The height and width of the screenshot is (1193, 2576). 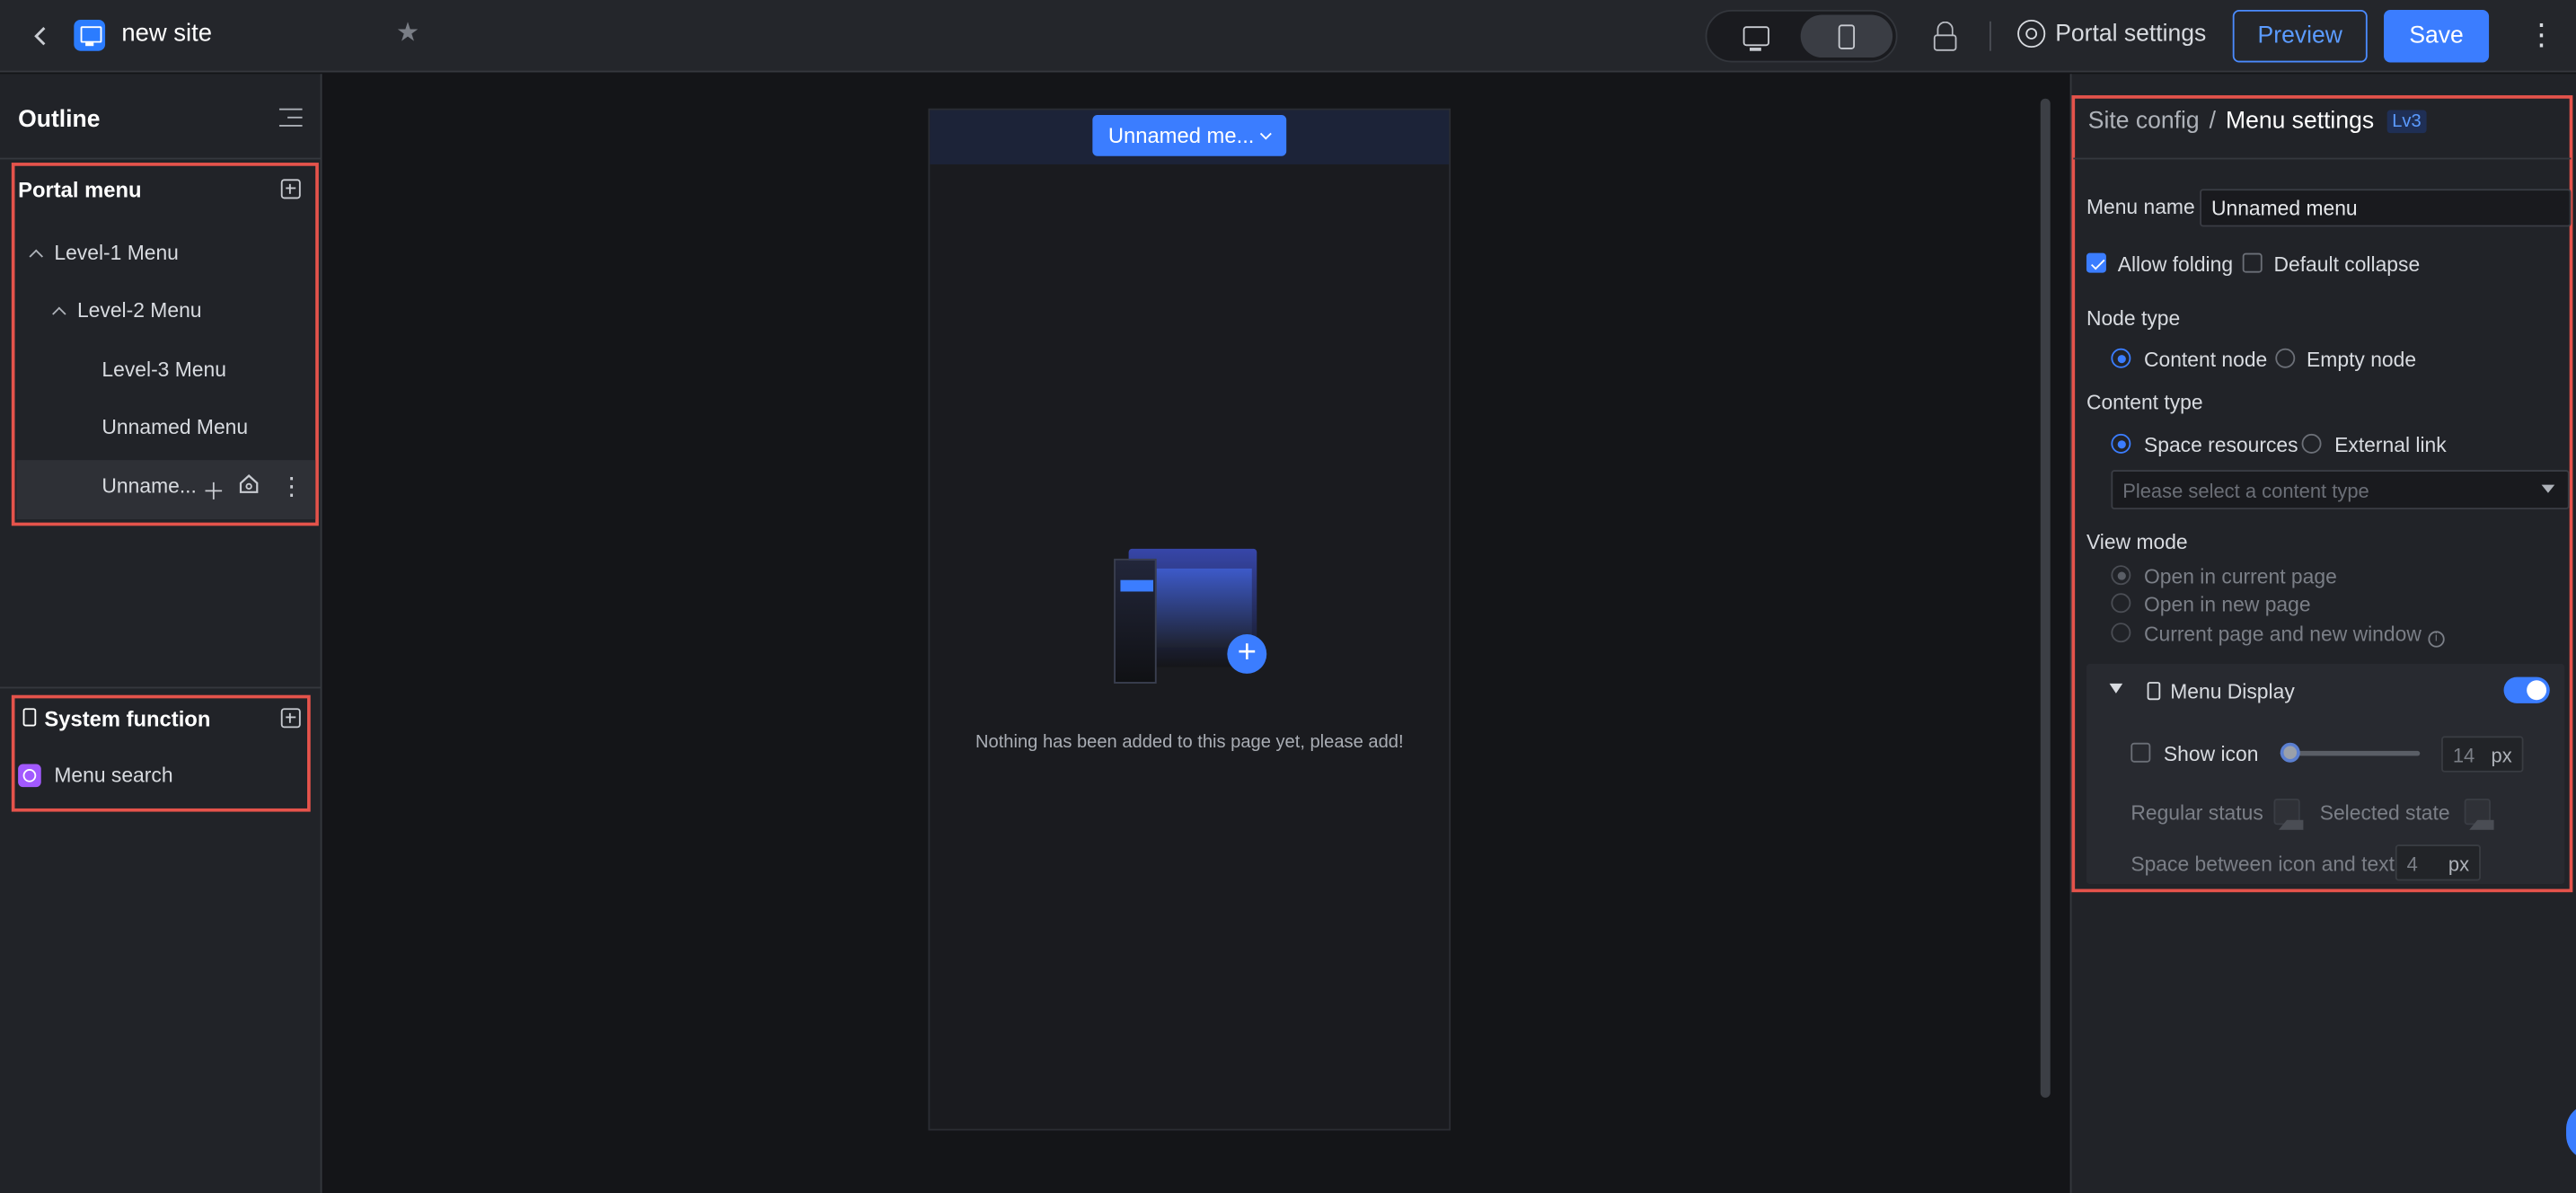 What do you see at coordinates (2031, 34) in the screenshot?
I see `gear-icon` at bounding box center [2031, 34].